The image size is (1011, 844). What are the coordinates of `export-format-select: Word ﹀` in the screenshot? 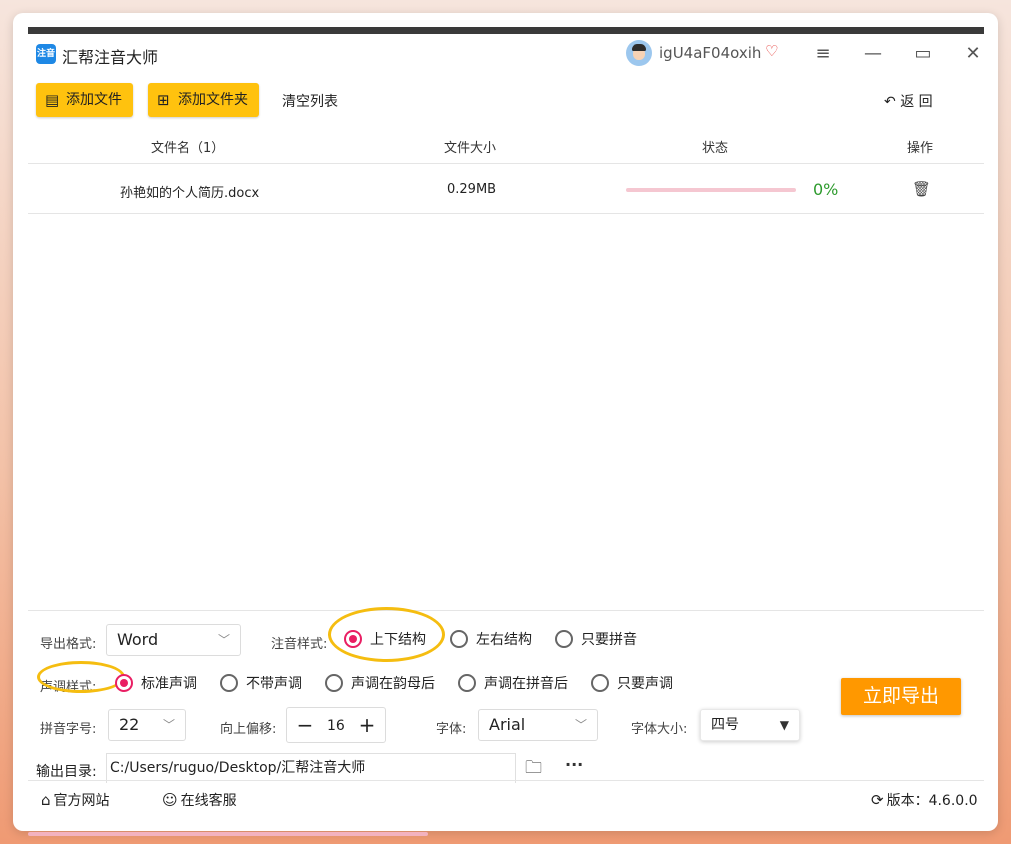 It's located at (173, 640).